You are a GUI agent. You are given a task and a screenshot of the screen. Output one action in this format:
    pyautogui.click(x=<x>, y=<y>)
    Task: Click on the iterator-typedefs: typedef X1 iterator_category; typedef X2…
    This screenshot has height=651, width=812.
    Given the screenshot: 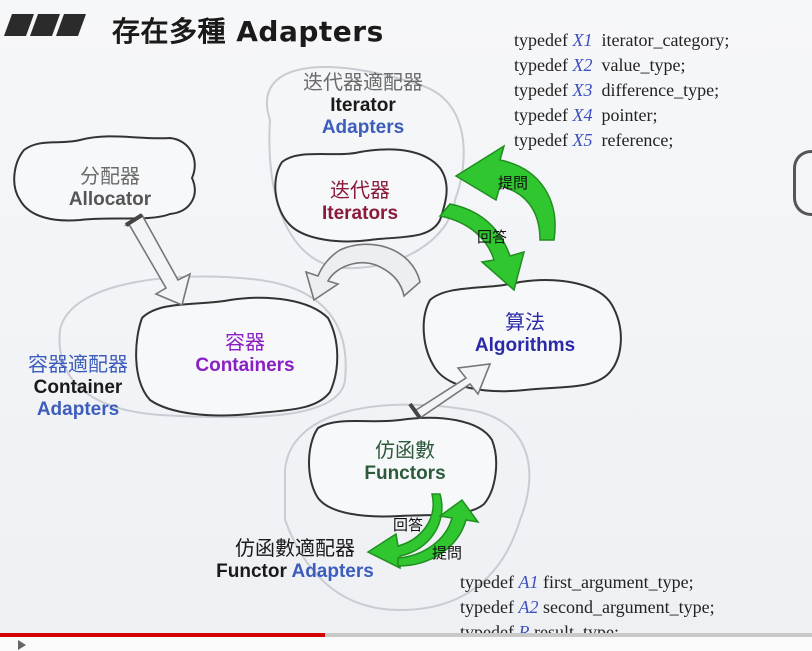 What is the action you would take?
    pyautogui.click(x=621, y=90)
    